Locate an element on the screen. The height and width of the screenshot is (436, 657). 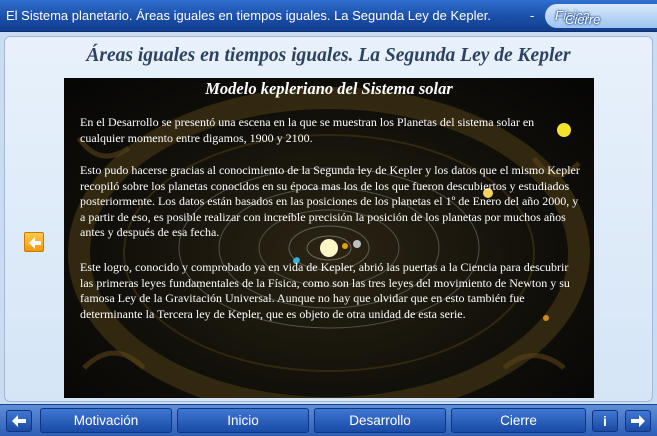
back-arrow-button is located at coordinates (34, 242).